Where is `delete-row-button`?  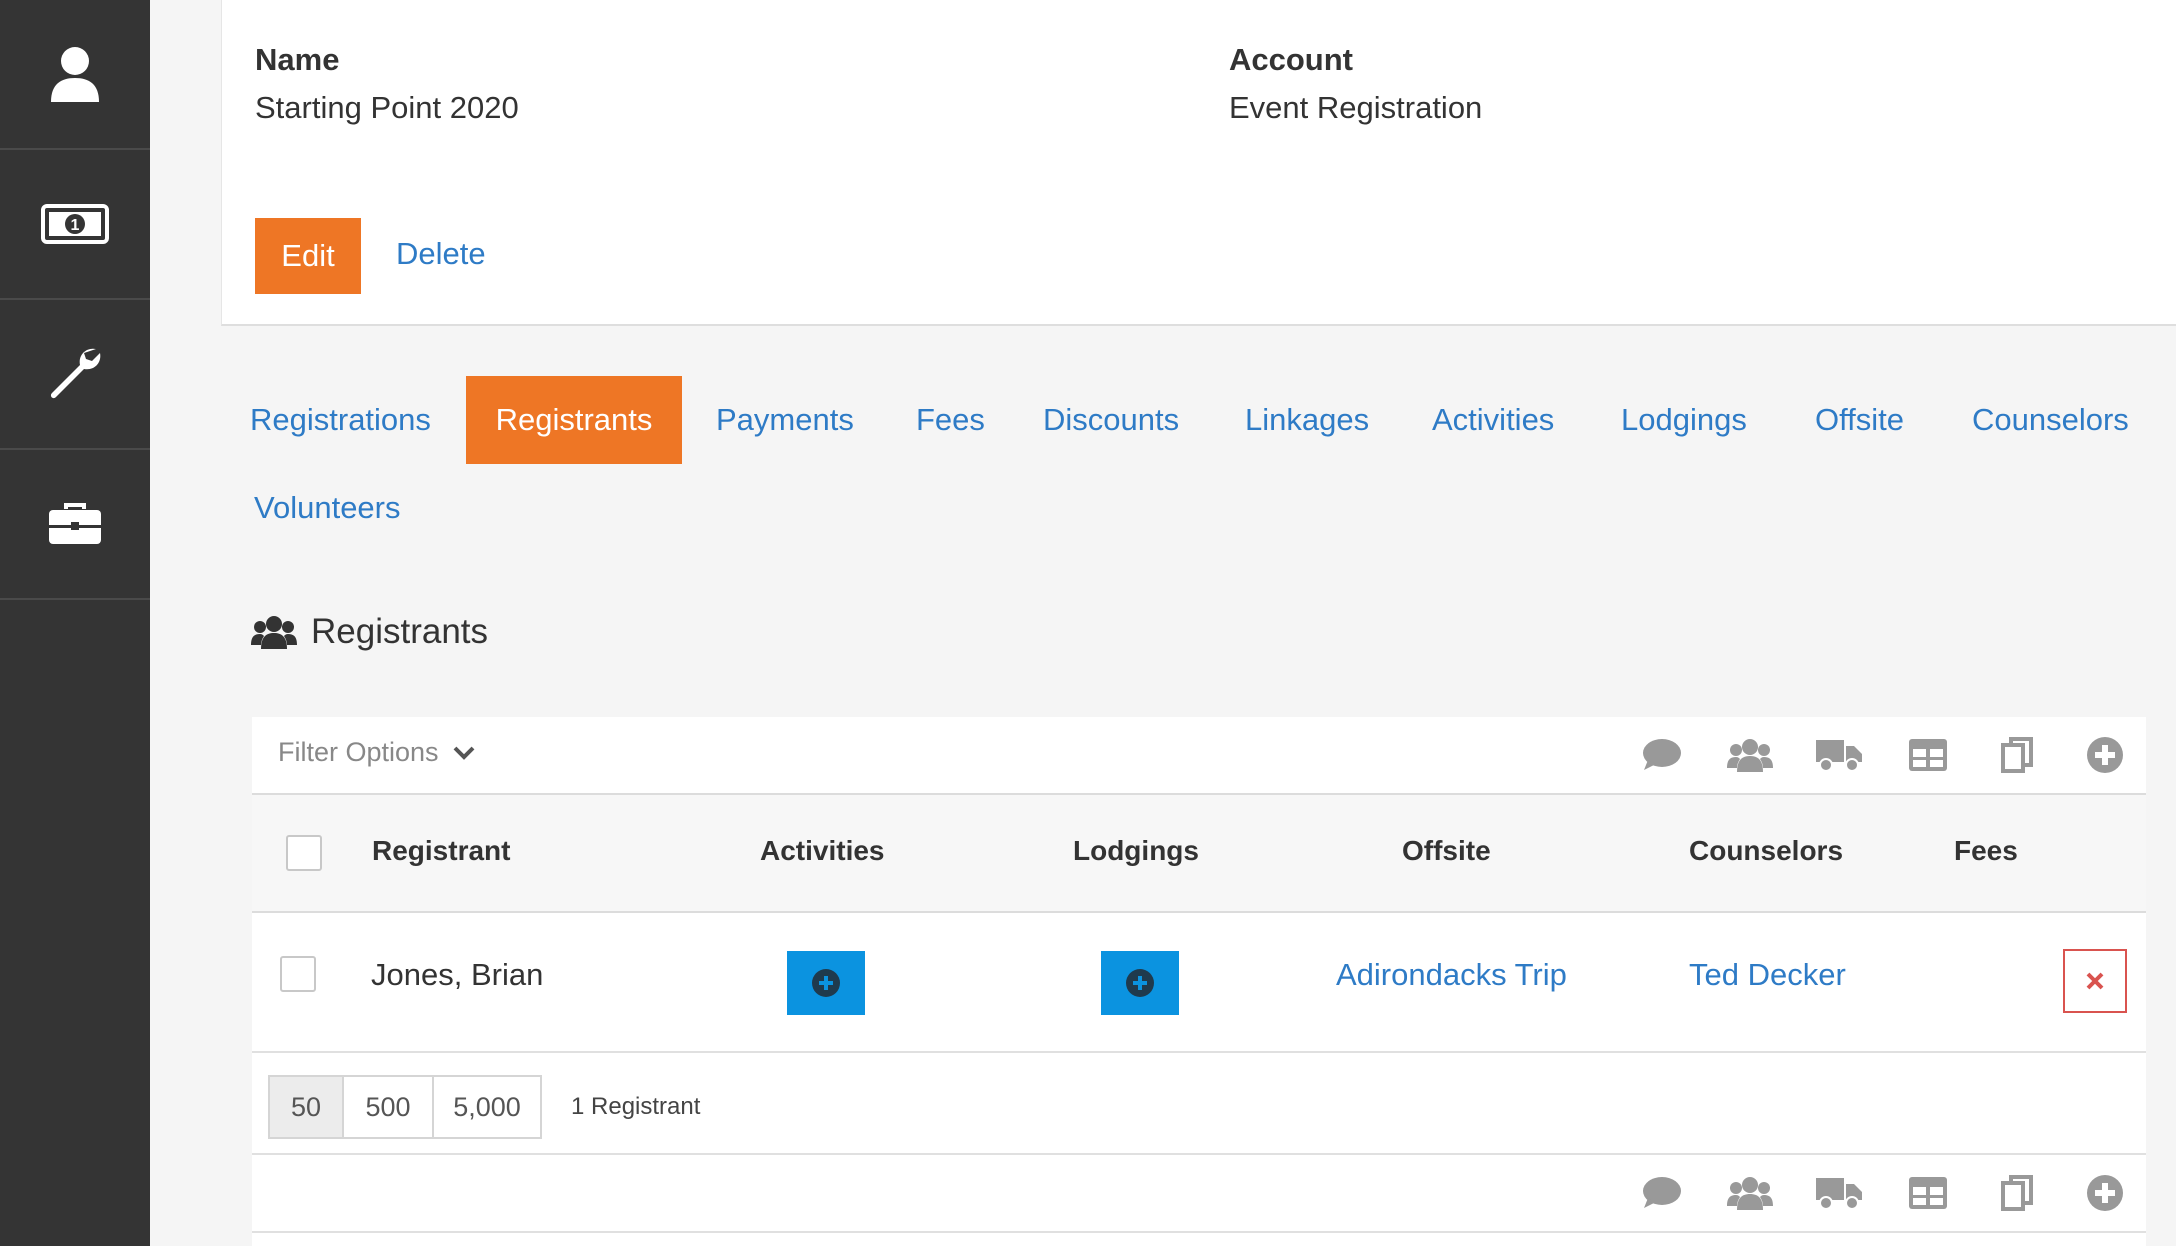 delete-row-button is located at coordinates (2095, 981).